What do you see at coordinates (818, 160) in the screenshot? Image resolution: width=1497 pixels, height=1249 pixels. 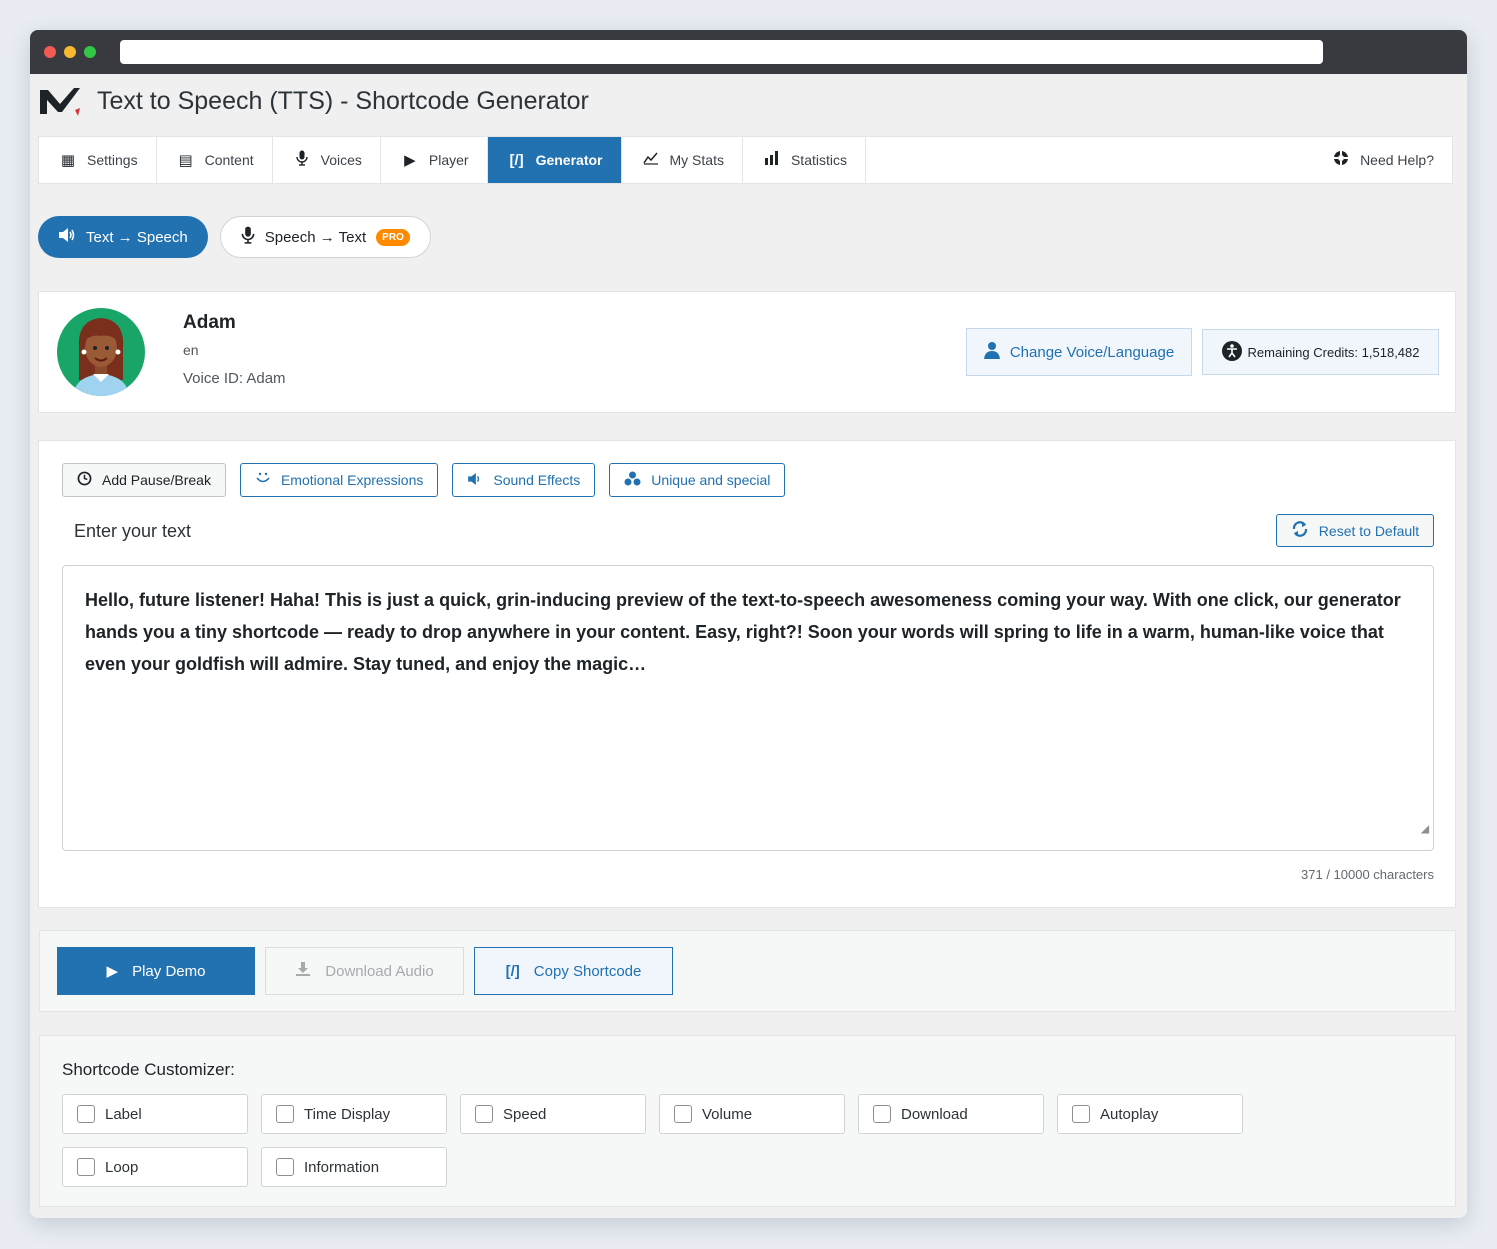 I see `tab-label: Statistics` at bounding box center [818, 160].